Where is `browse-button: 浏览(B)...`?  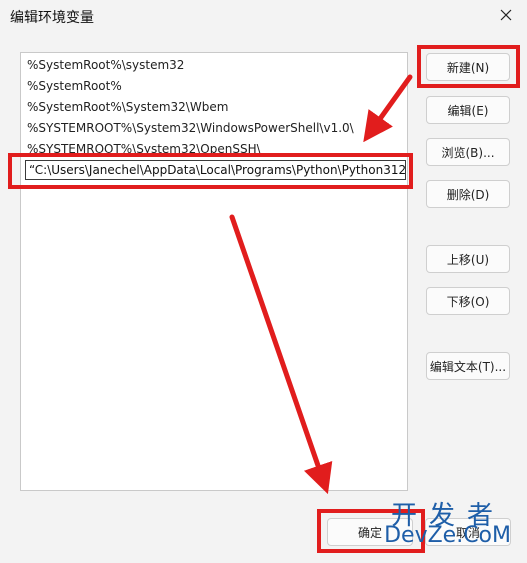 browse-button: 浏览(B)... is located at coordinates (468, 152).